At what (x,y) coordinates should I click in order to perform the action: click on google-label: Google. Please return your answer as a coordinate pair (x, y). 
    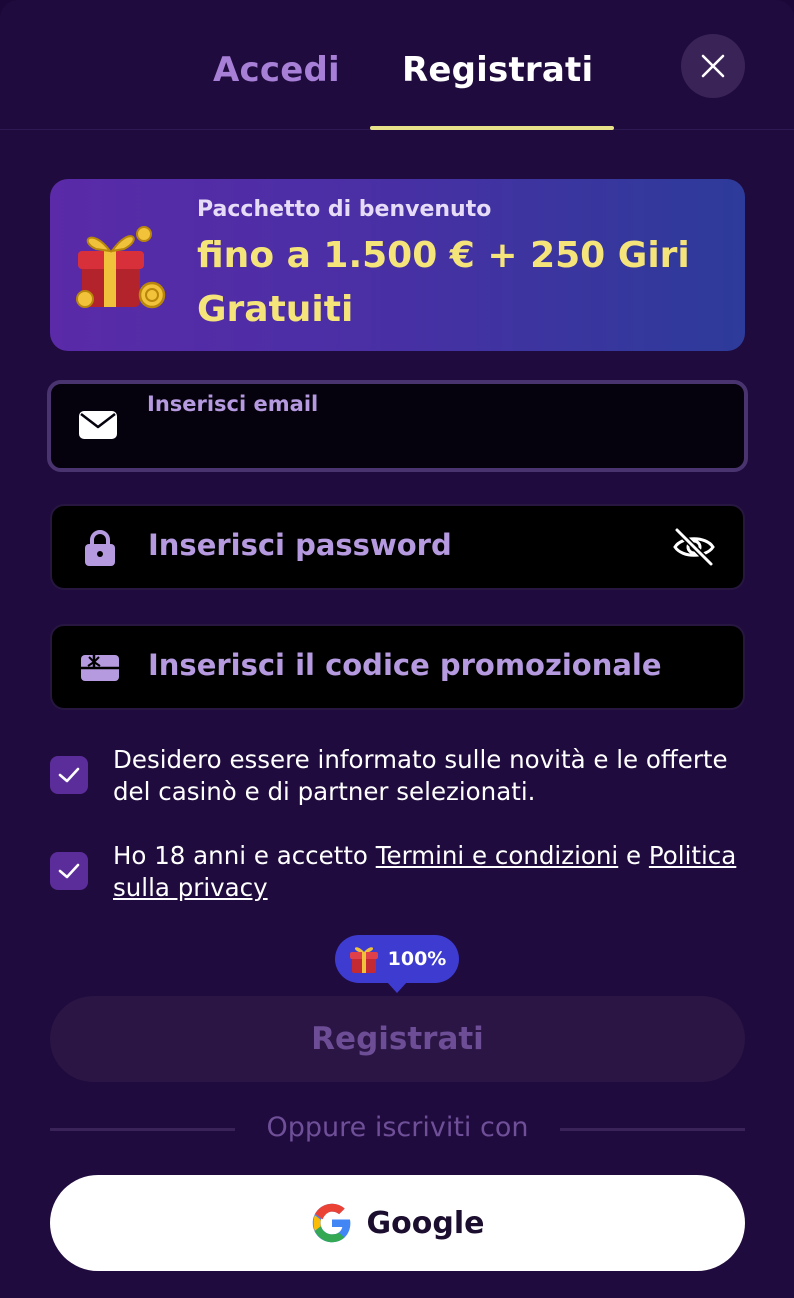
    Looking at the image, I should click on (425, 1223).